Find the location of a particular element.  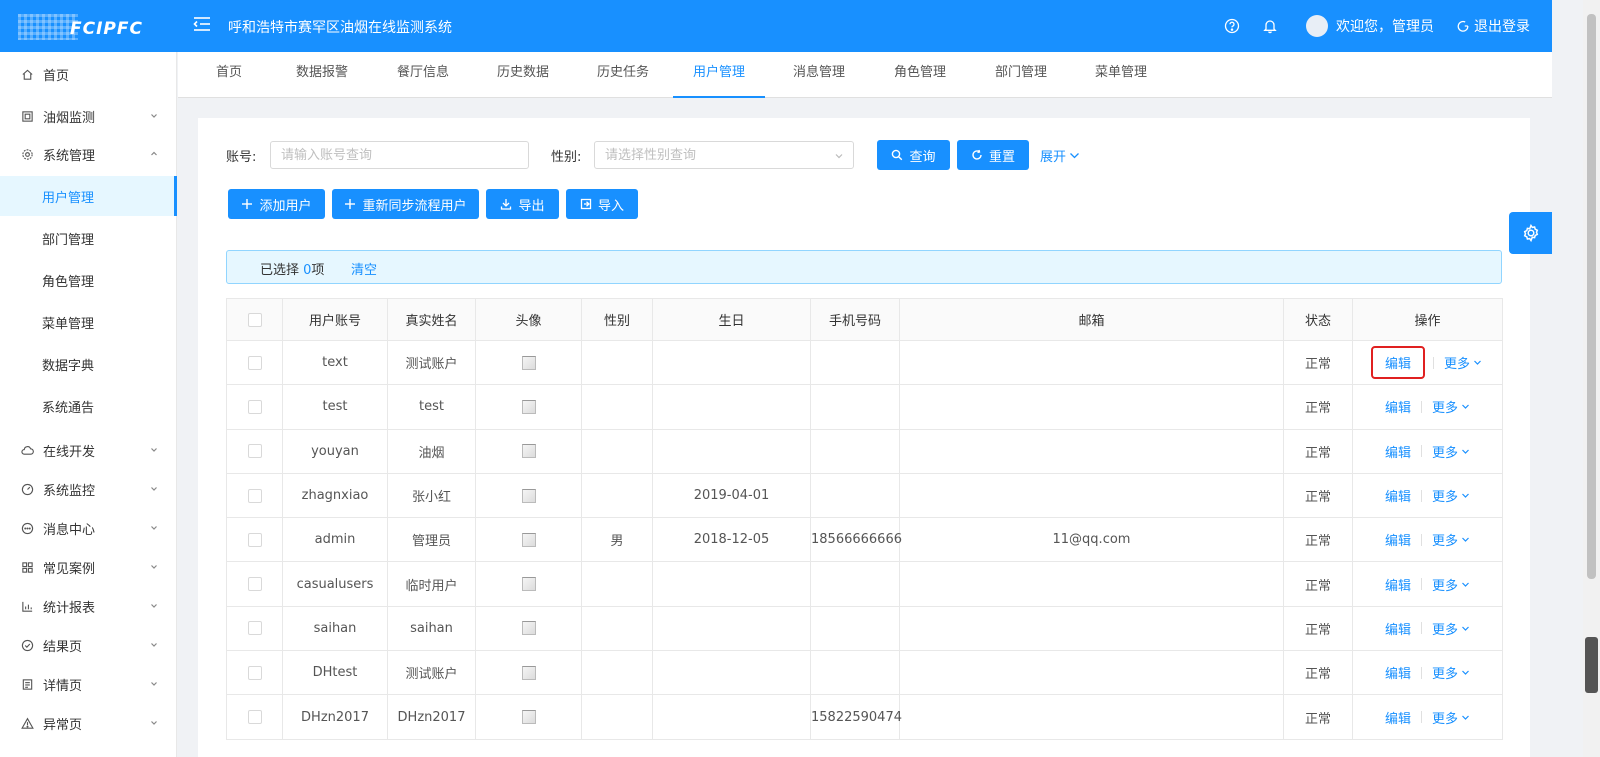

sidebar-item-menu: 菜单管理 is located at coordinates (88, 322).